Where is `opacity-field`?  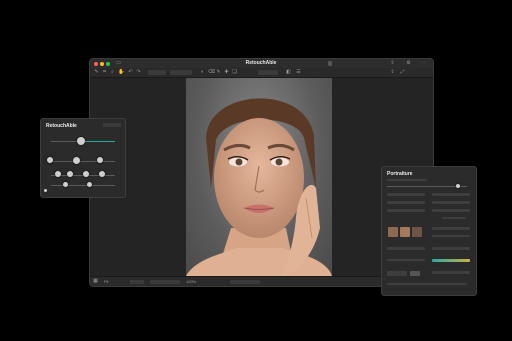
opacity-field is located at coordinates (181, 72).